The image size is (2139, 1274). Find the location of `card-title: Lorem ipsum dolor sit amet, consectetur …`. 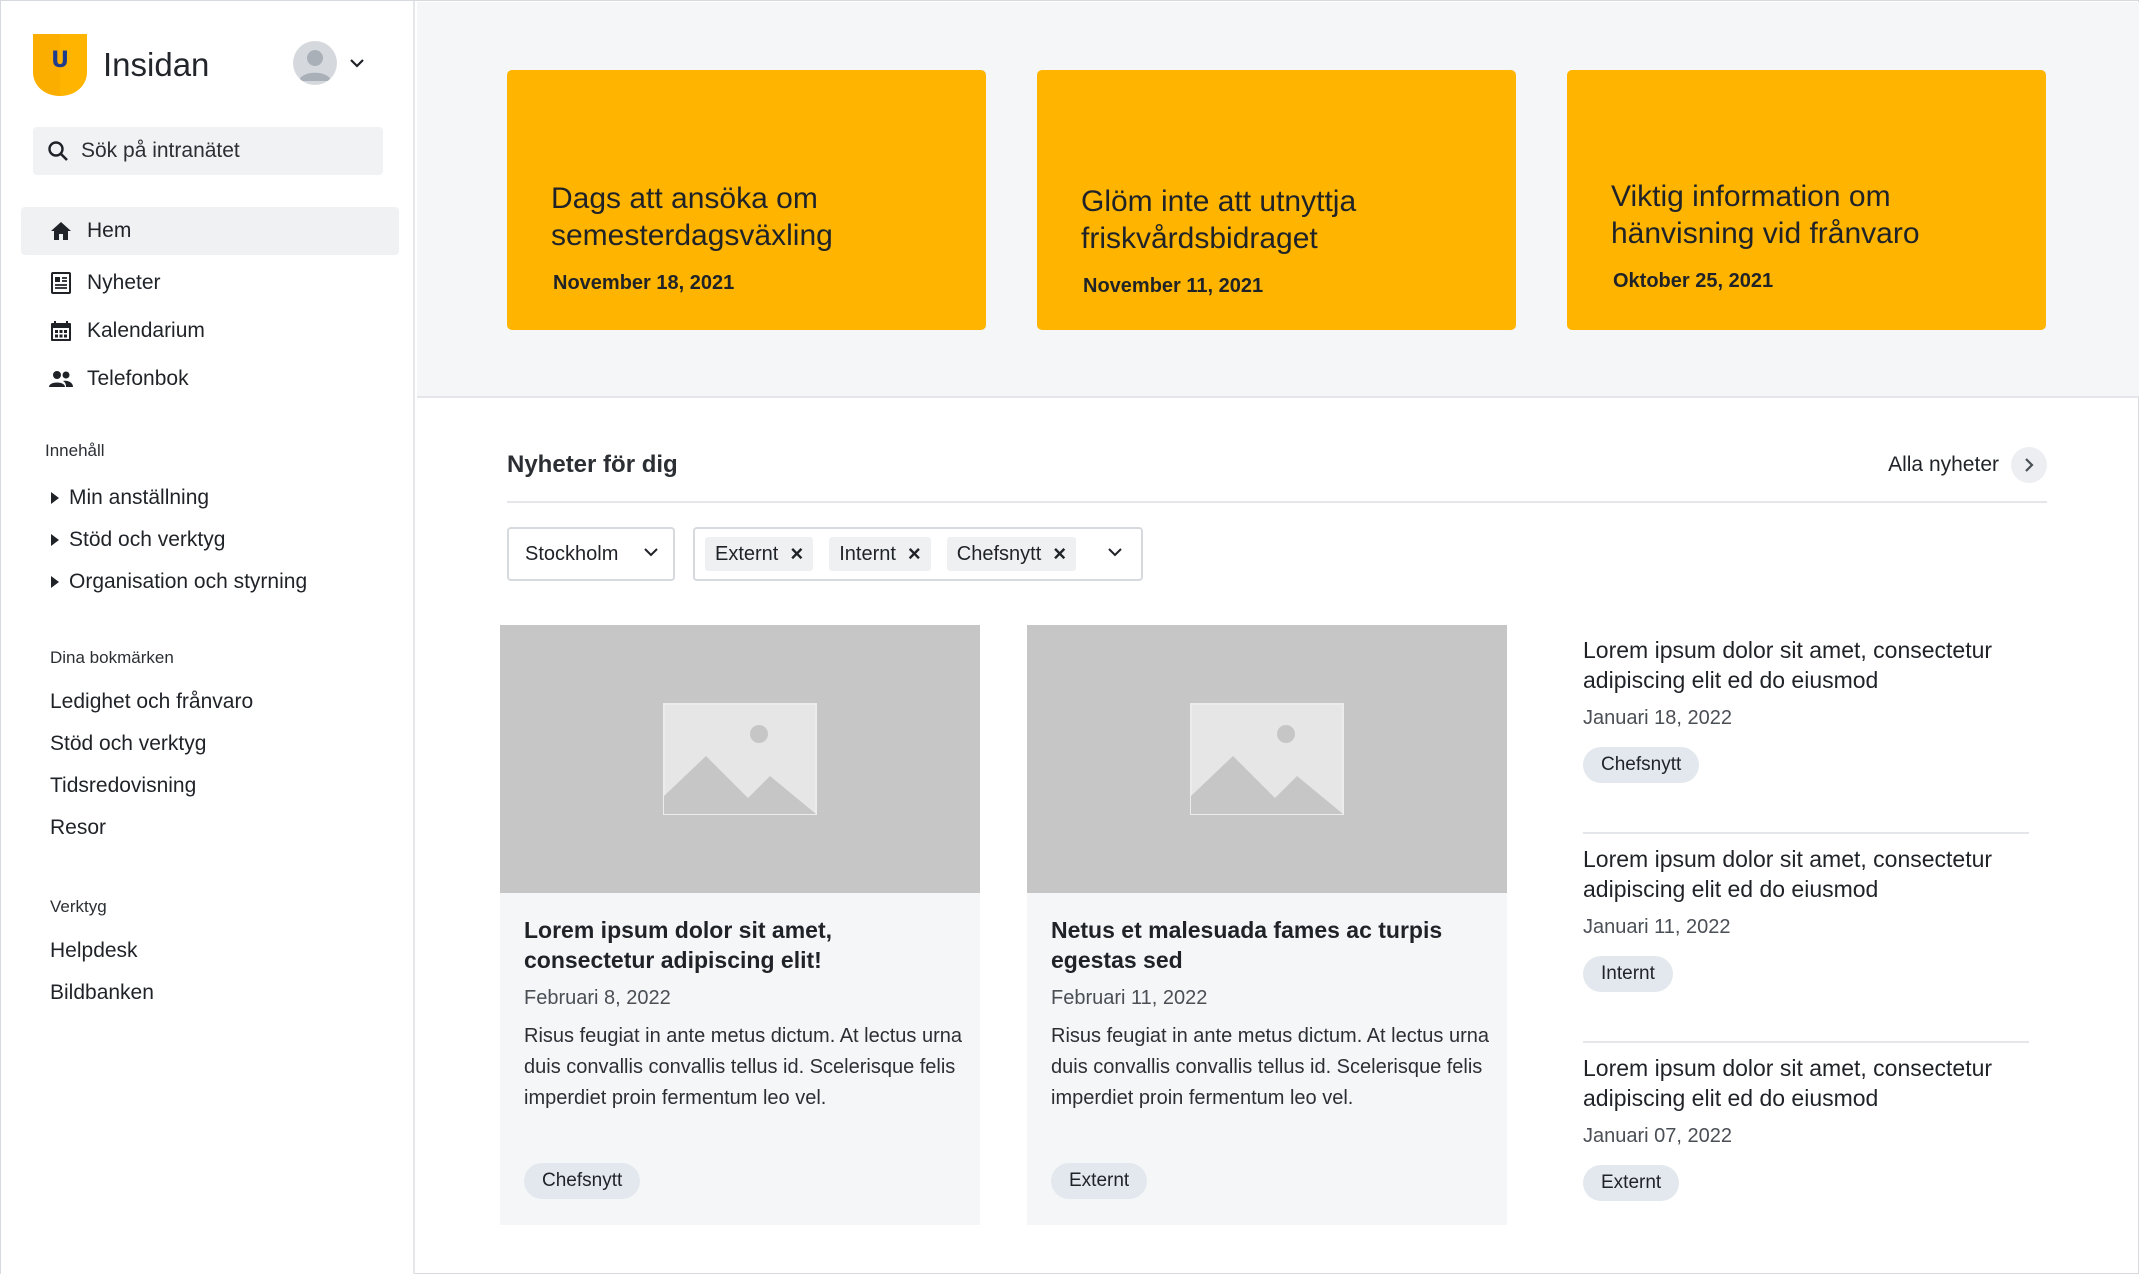

card-title: Lorem ipsum dolor sit amet, consectetur … is located at coordinates (678, 945).